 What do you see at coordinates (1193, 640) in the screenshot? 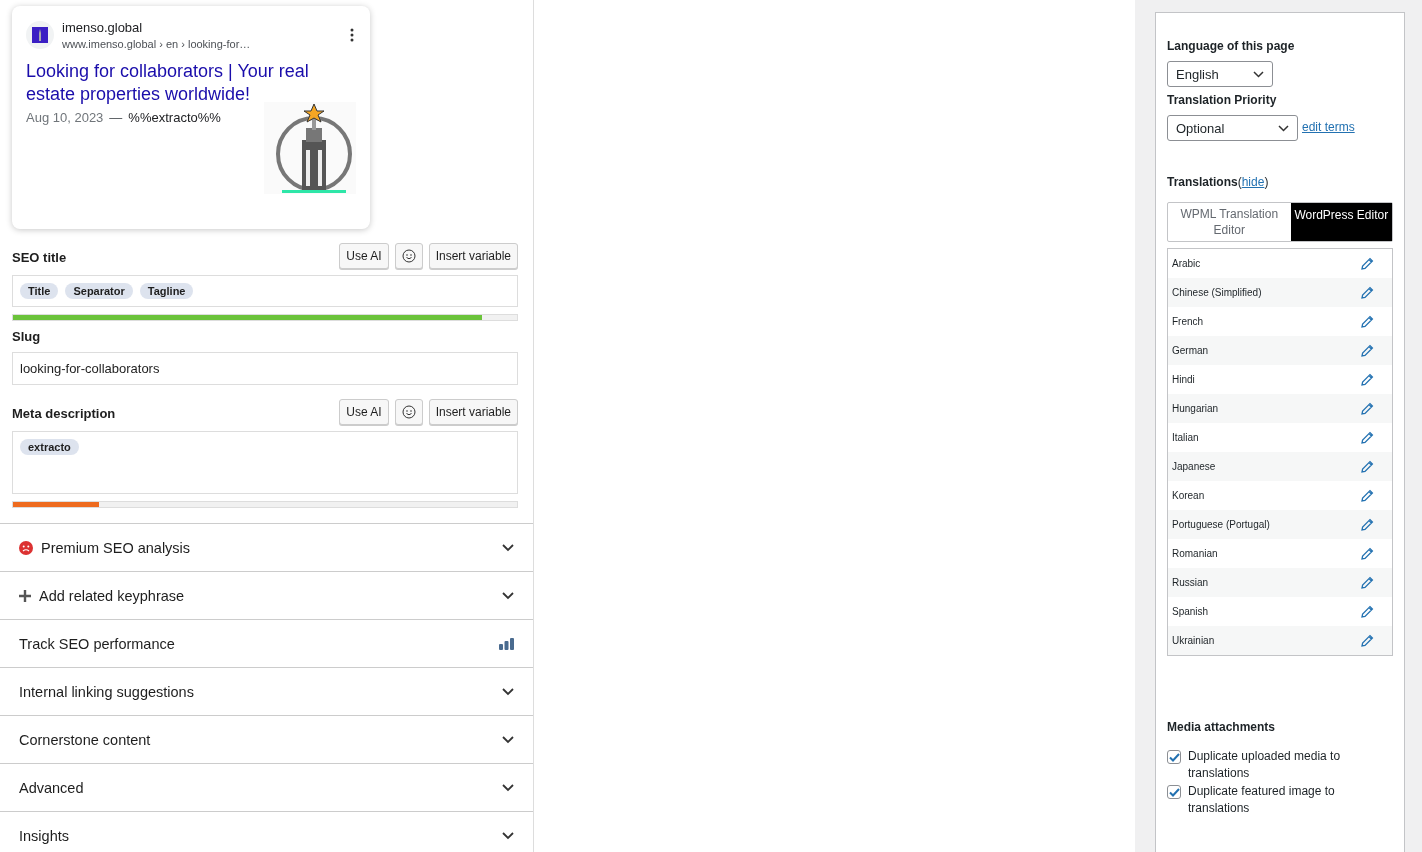
I see `language-name: Ukrainian` at bounding box center [1193, 640].